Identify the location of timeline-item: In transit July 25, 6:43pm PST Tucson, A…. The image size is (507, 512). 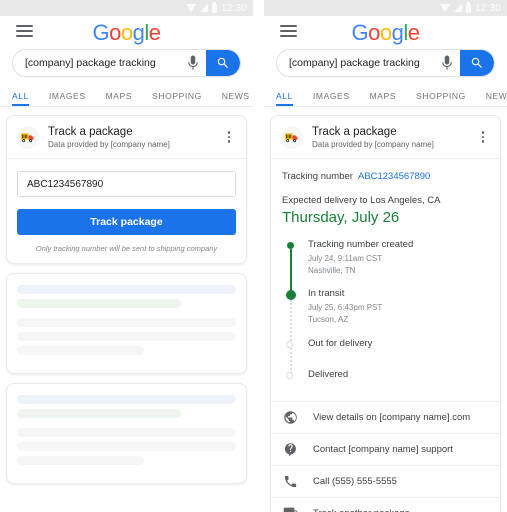
(386, 316).